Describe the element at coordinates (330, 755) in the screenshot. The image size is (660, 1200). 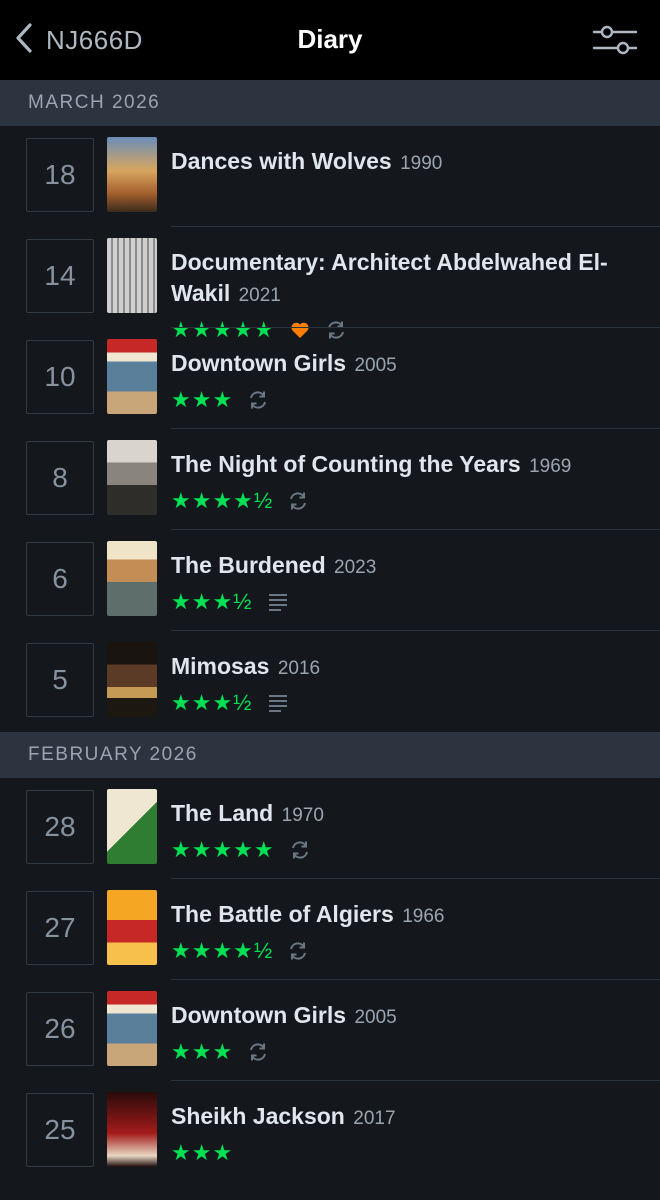
I see `month-header: FEBRUARY 2026` at that location.